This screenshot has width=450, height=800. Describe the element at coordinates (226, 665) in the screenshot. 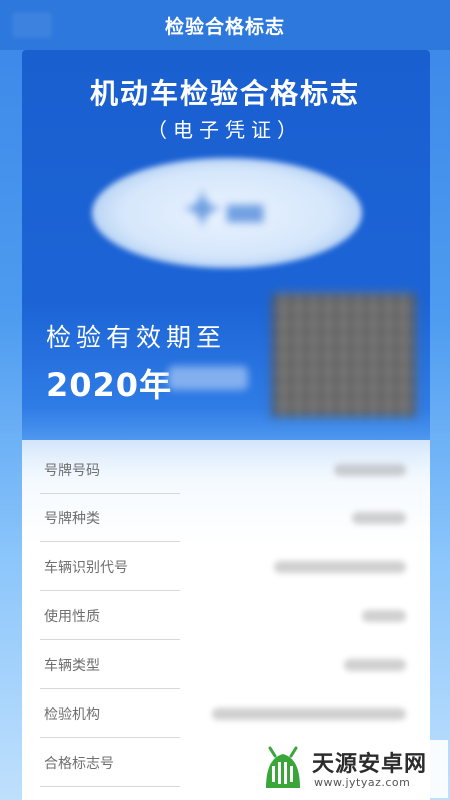

I see `info-row-vehicle-type: 车辆类型` at that location.